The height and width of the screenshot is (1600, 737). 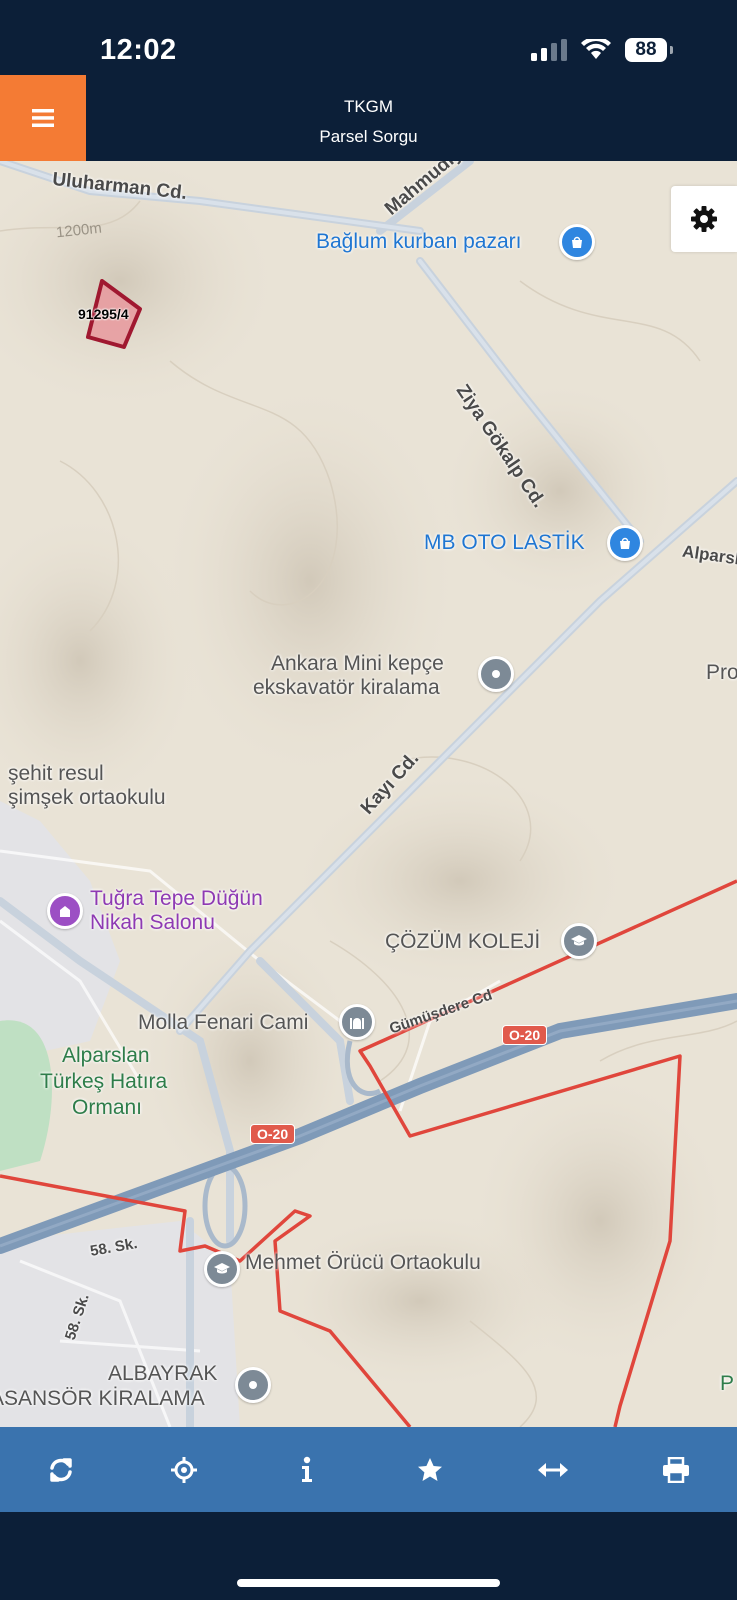 I want to click on locate-icon, so click(x=184, y=1469).